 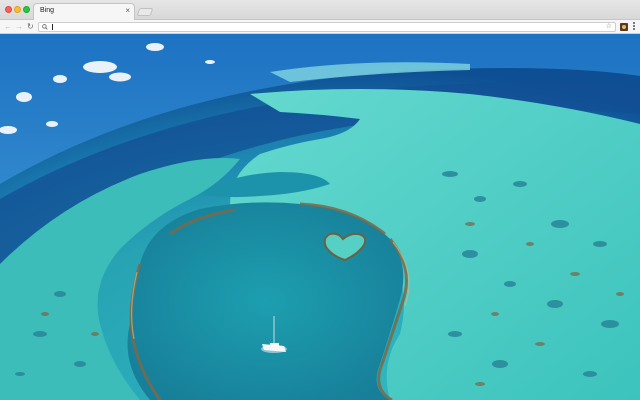 What do you see at coordinates (320, 10) in the screenshot?
I see `tab-bar: Bing ×` at bounding box center [320, 10].